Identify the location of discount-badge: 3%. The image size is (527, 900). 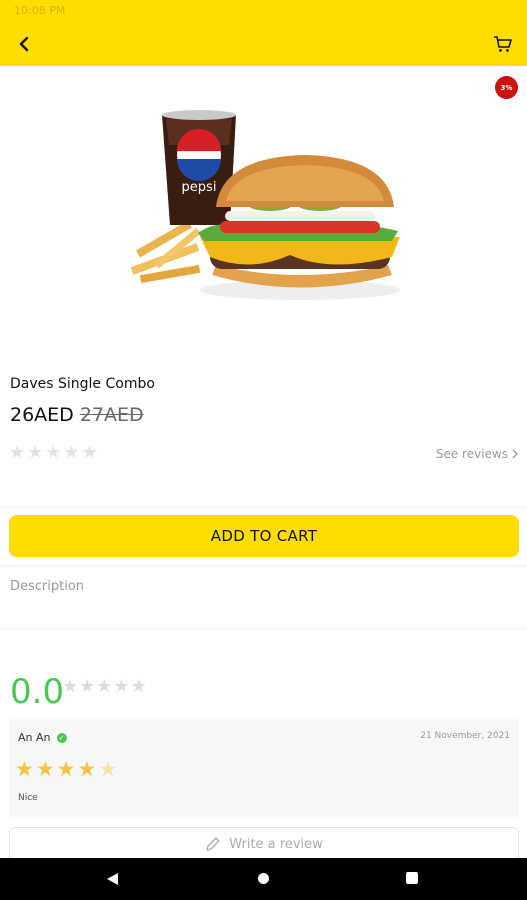
(506, 87).